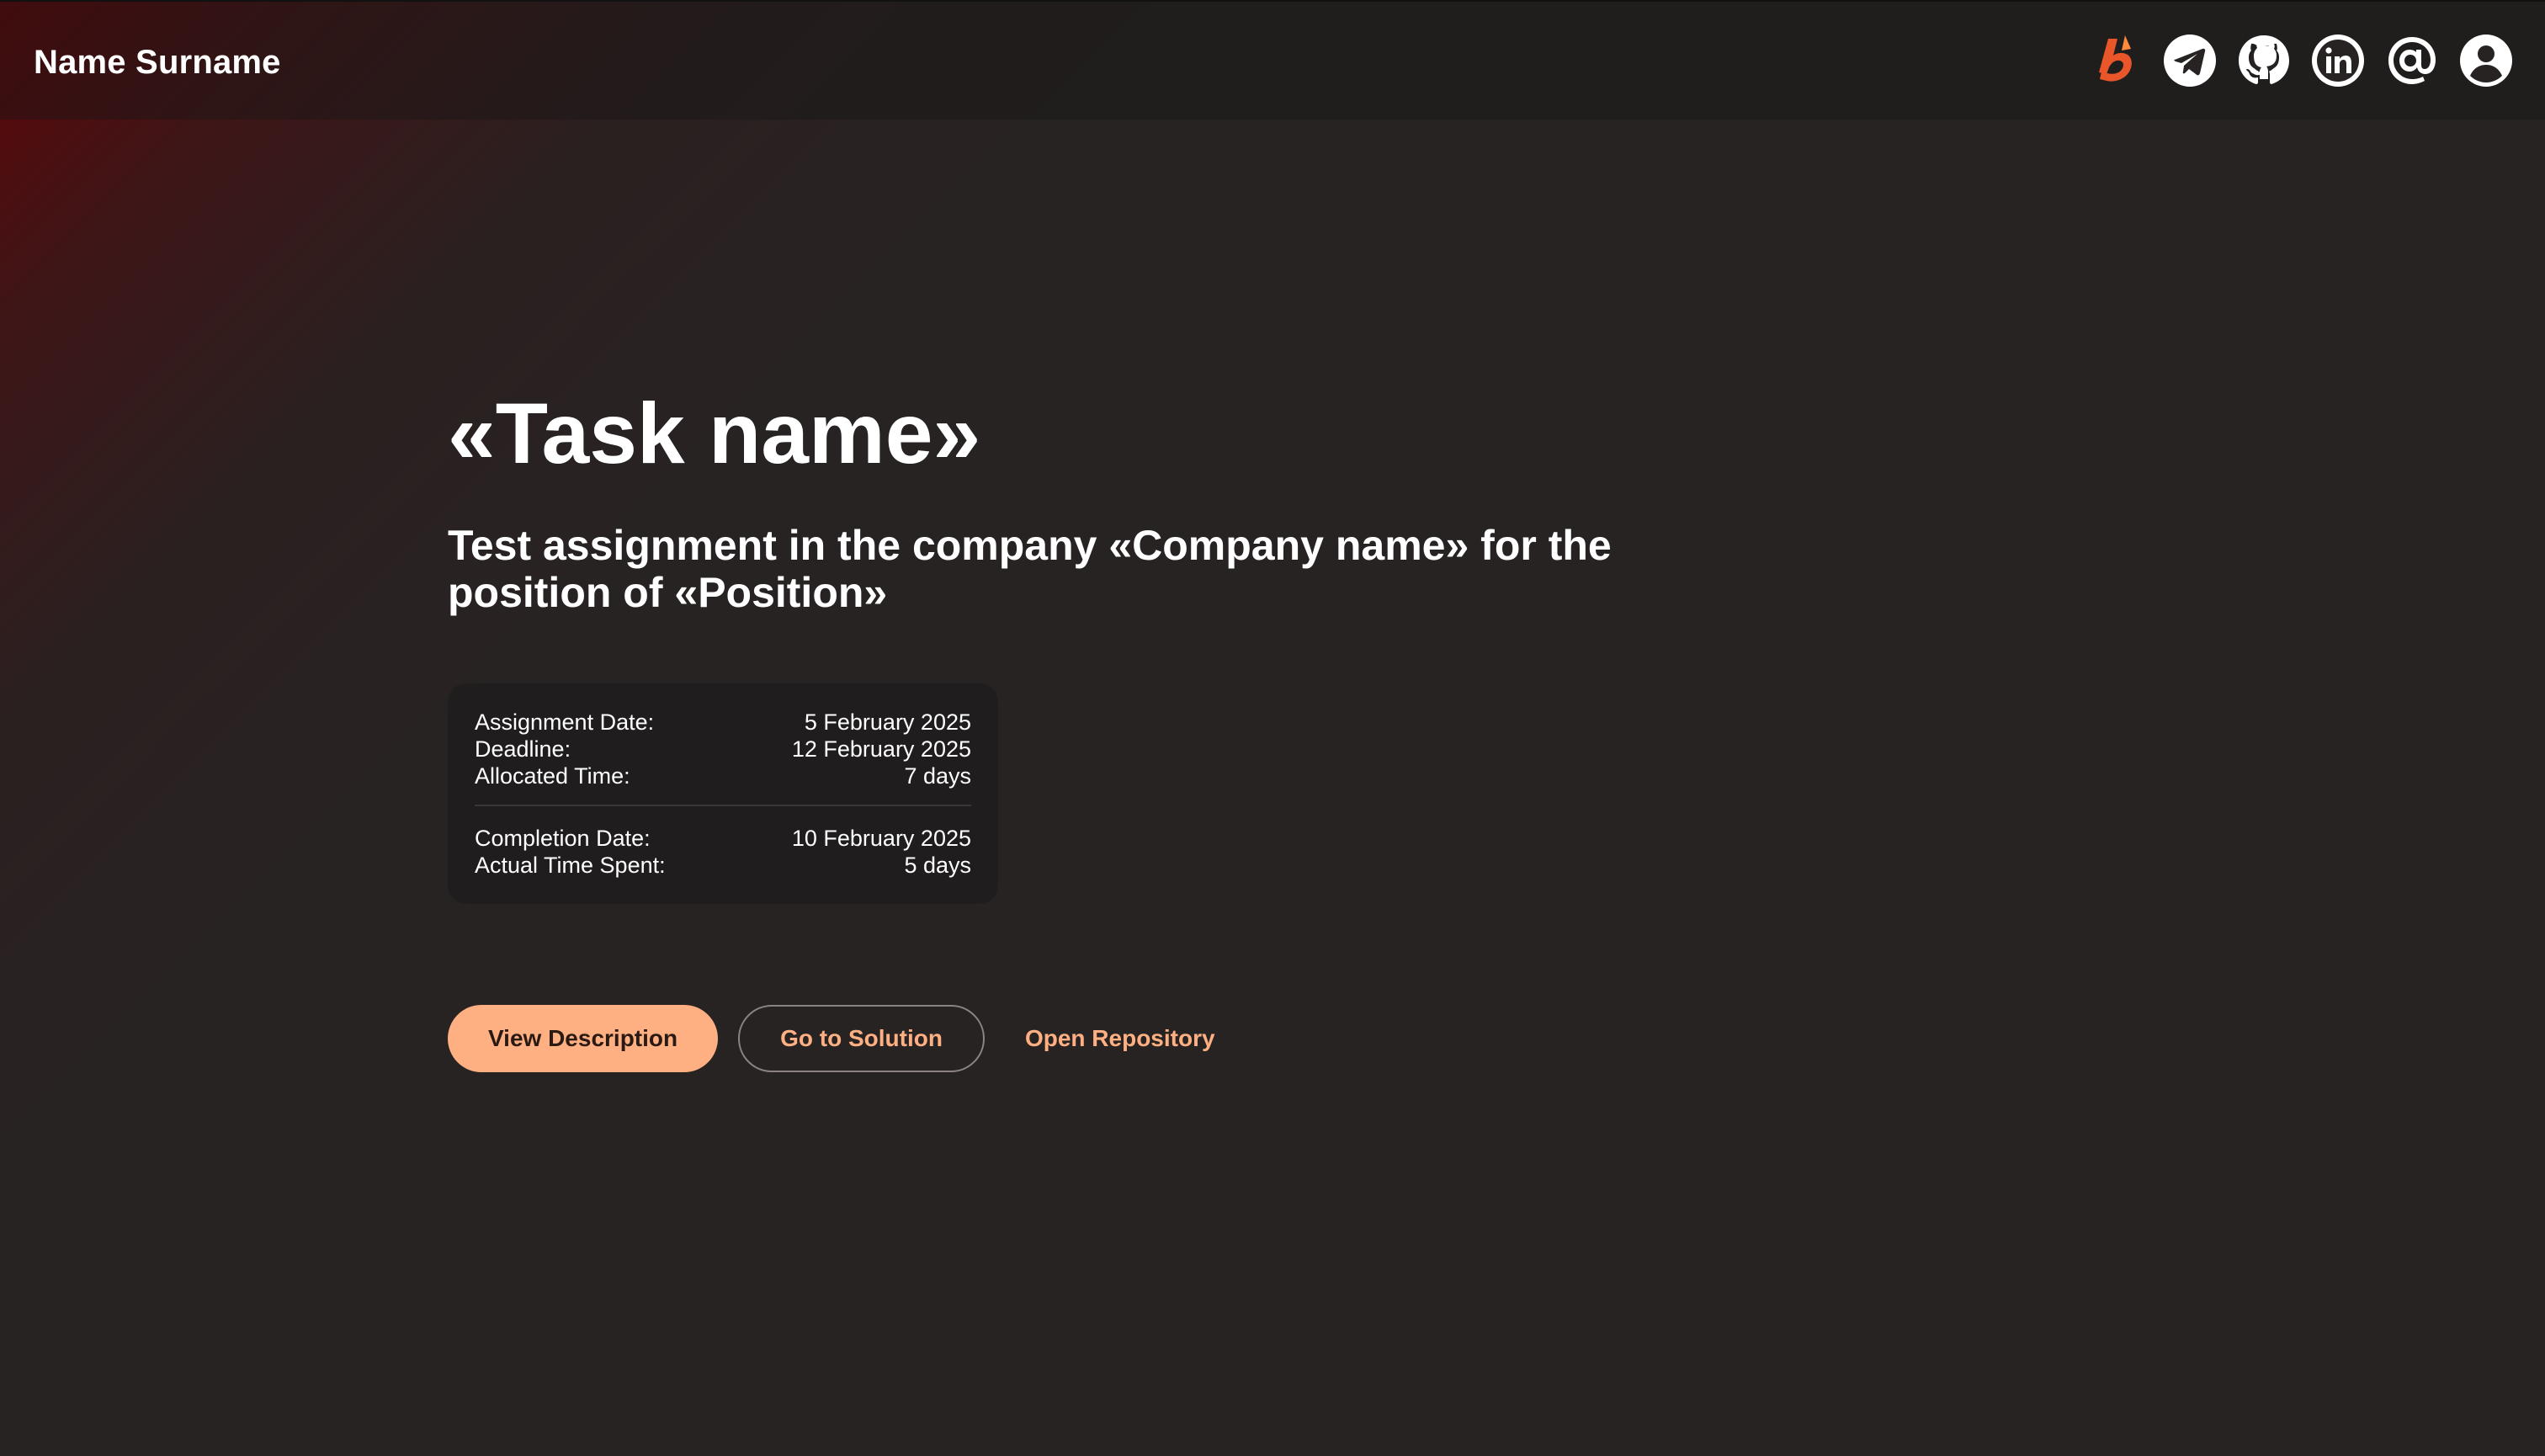  Describe the element at coordinates (714, 433) in the screenshot. I see `task-title: «Task name»` at that location.